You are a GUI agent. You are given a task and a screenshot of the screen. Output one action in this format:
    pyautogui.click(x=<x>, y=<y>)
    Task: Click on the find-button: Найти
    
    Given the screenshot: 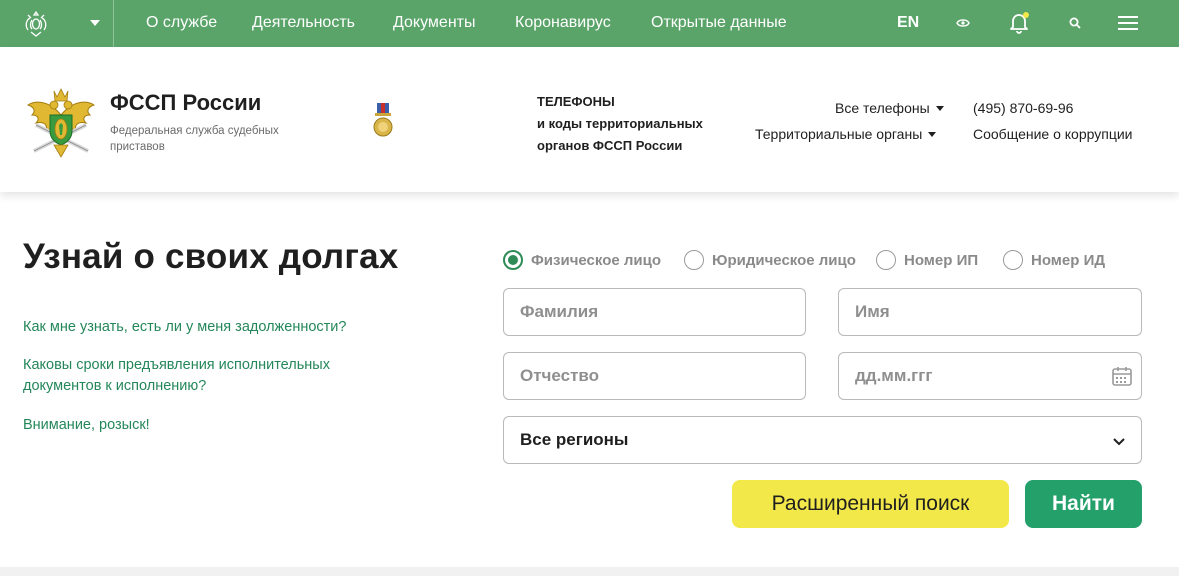 What is the action you would take?
    pyautogui.click(x=1083, y=504)
    